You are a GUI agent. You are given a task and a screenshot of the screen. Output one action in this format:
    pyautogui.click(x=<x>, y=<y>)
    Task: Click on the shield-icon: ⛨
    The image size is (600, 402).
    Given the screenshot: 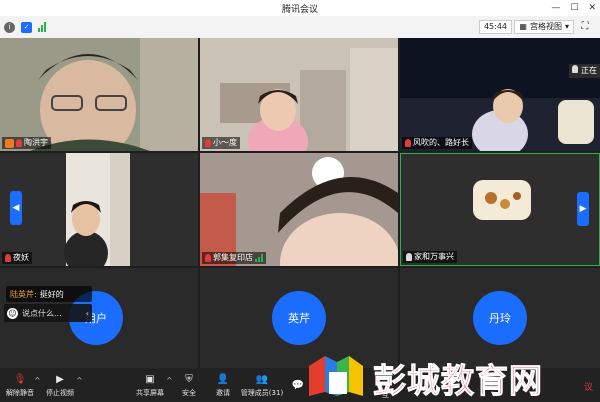 What is the action you would take?
    pyautogui.click(x=189, y=379)
    